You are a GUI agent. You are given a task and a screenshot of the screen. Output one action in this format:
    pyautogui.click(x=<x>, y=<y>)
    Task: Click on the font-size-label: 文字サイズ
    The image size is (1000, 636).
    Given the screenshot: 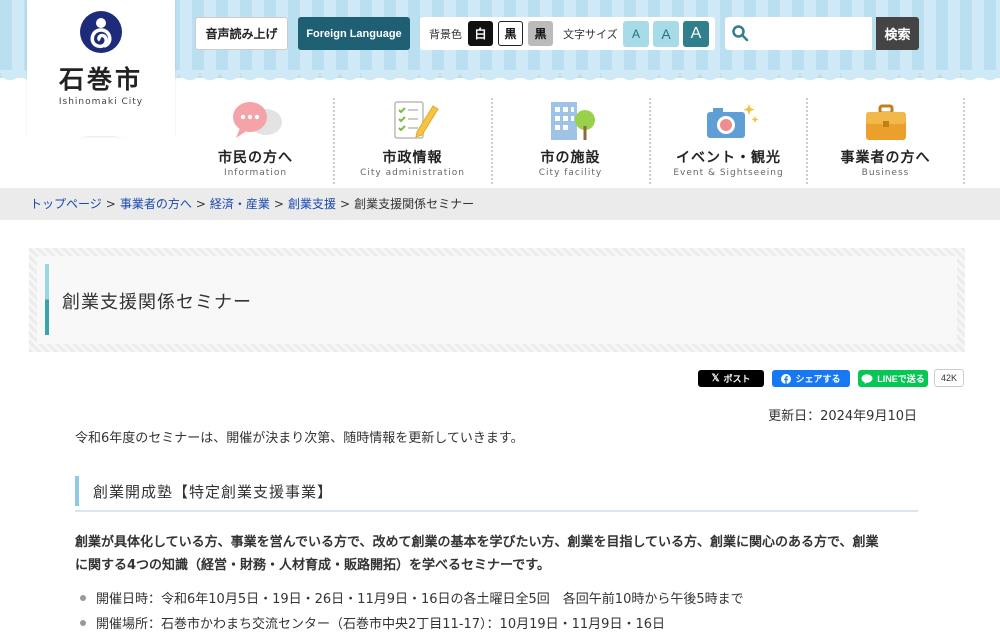 What is the action you would take?
    pyautogui.click(x=590, y=34)
    